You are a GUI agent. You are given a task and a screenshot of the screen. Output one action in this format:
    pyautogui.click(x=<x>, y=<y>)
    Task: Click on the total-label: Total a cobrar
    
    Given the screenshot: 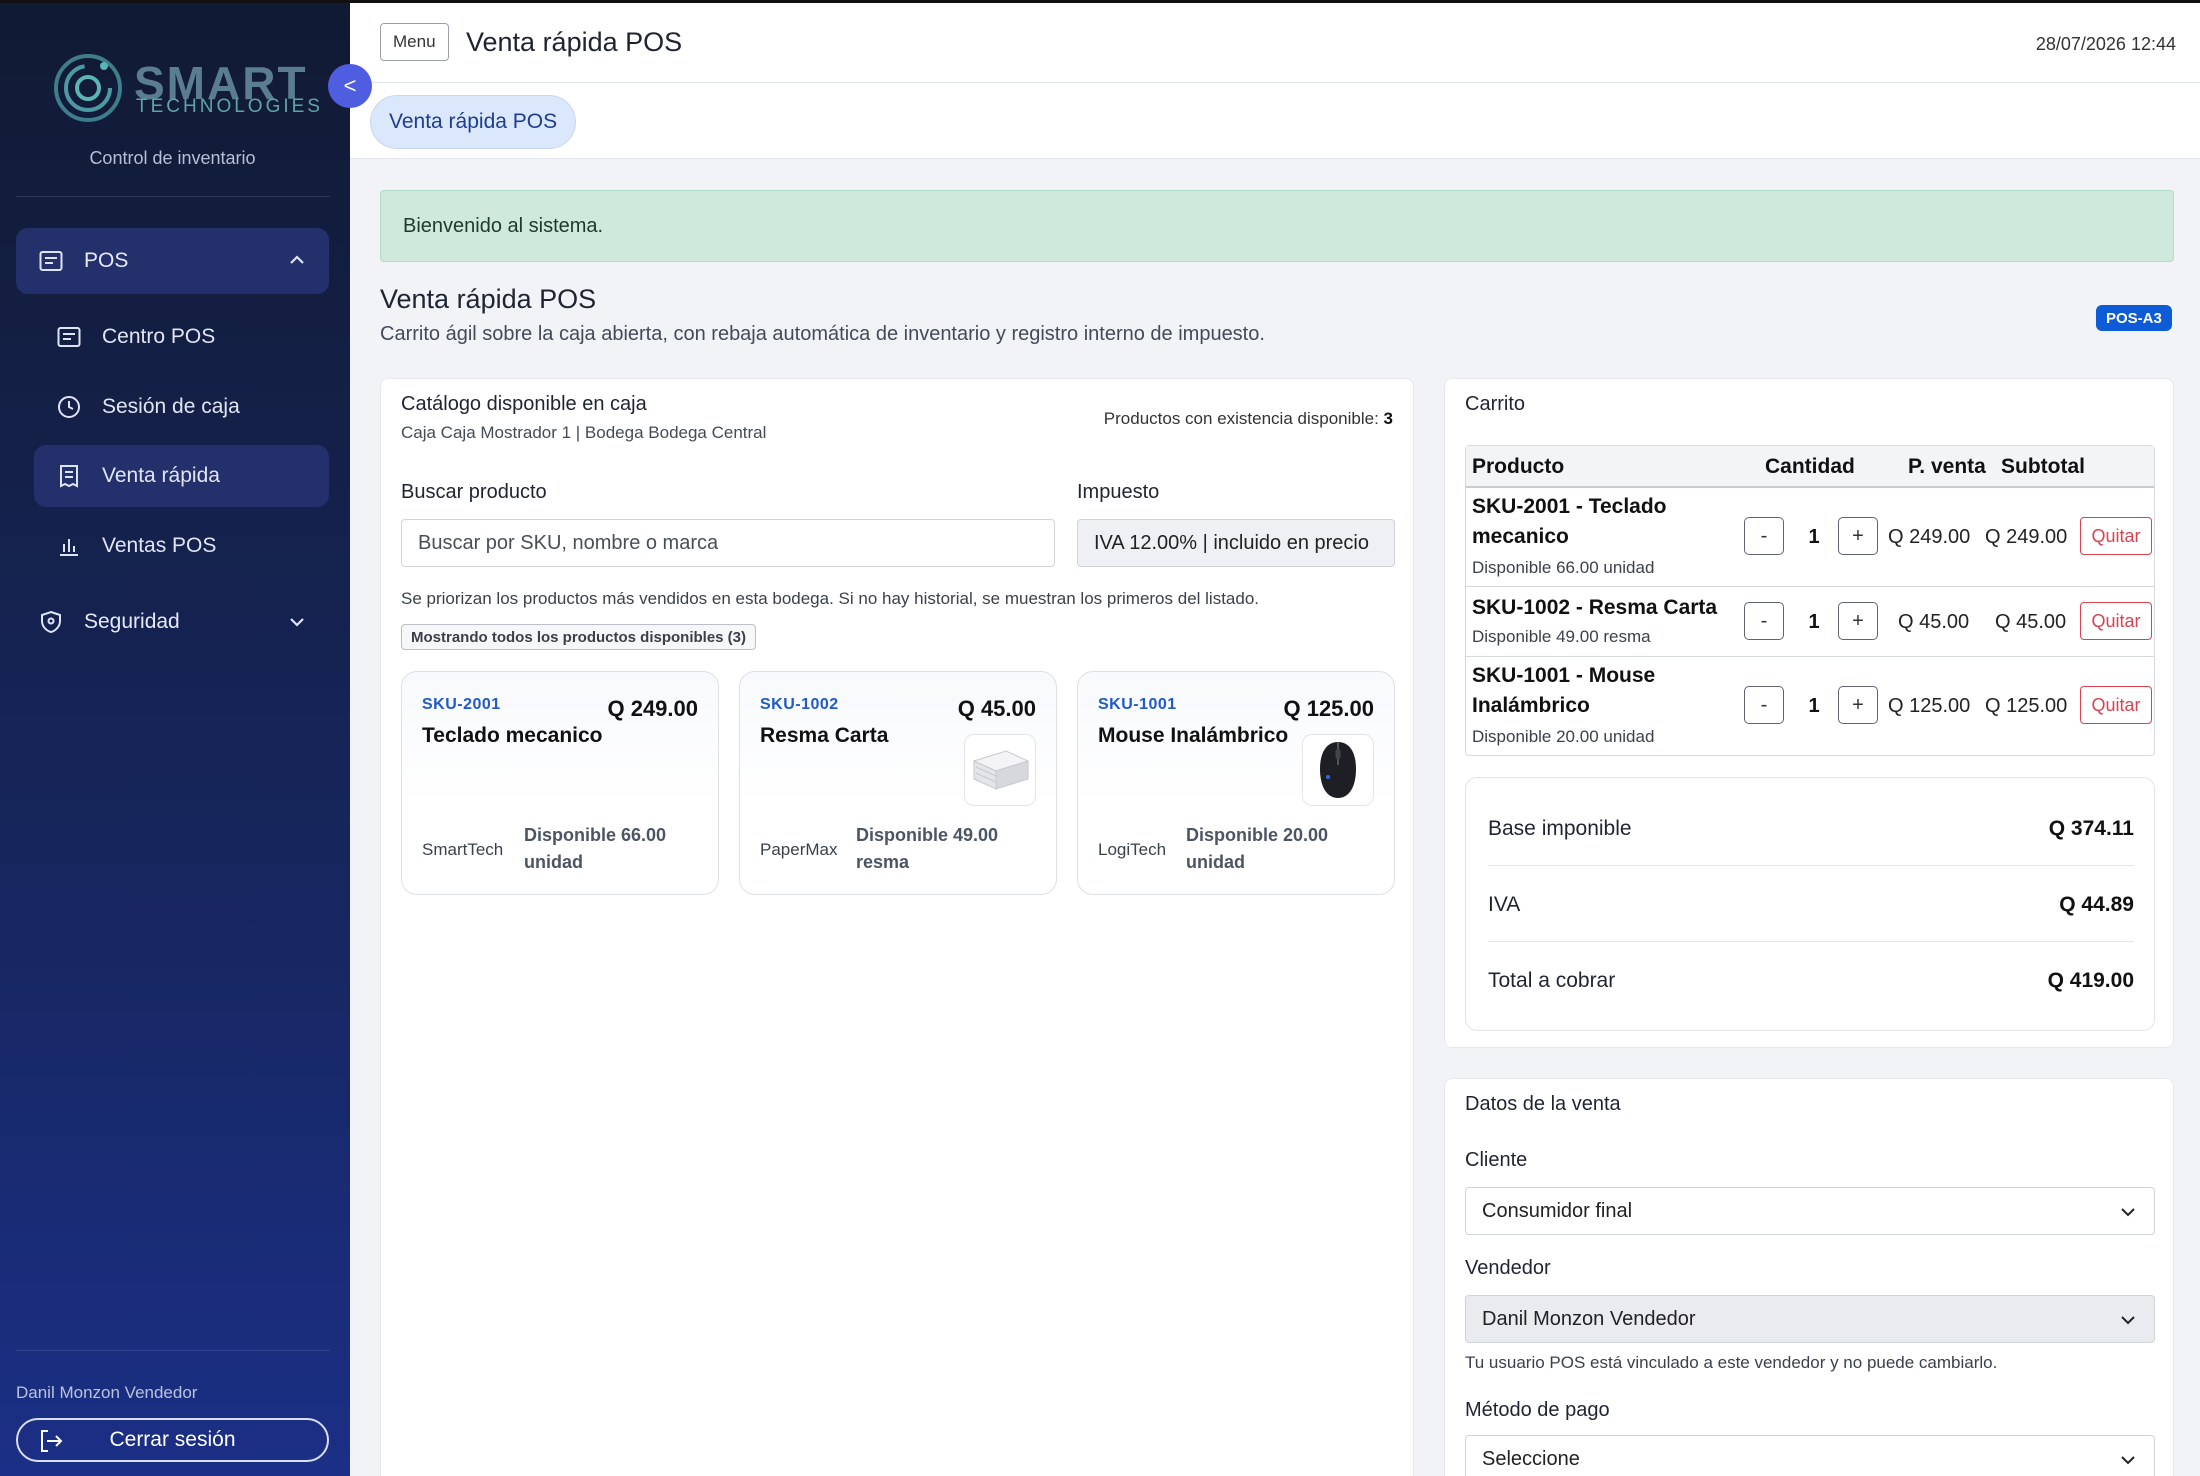 What is the action you would take?
    pyautogui.click(x=1552, y=980)
    